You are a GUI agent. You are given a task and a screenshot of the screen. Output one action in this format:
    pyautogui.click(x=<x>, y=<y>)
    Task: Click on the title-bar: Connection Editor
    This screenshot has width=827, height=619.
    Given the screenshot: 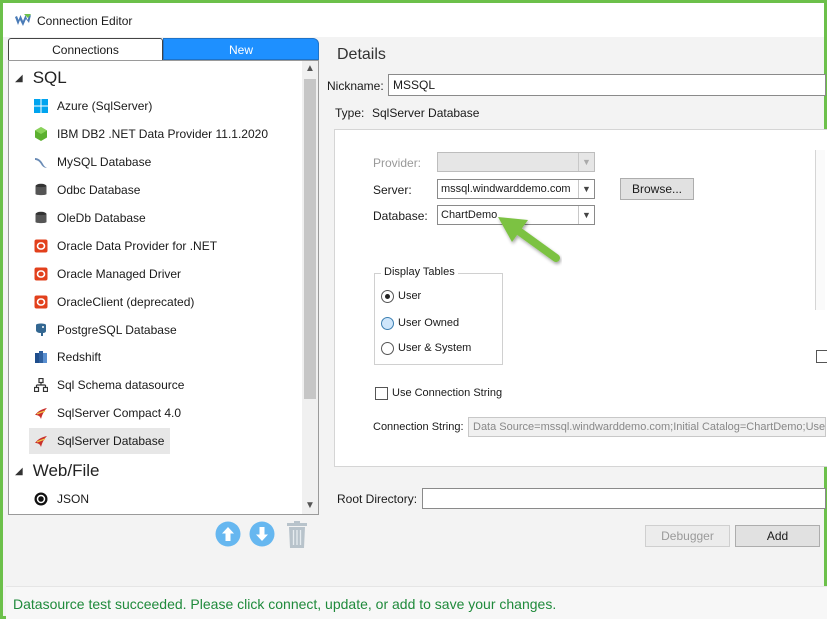 What is the action you would take?
    pyautogui.click(x=413, y=20)
    